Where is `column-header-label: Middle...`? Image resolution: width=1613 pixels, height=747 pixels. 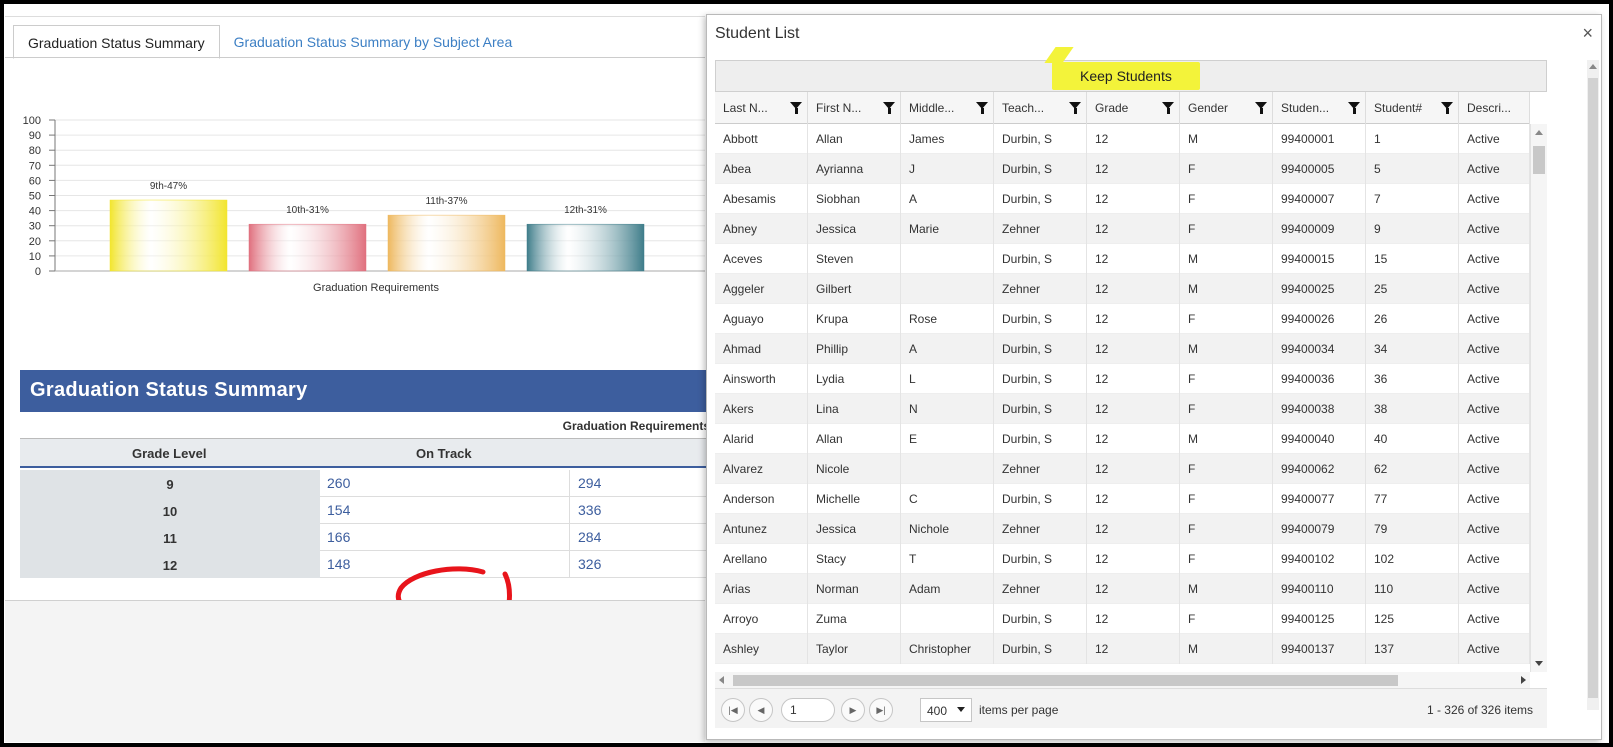
column-header-label: Middle... is located at coordinates (932, 108).